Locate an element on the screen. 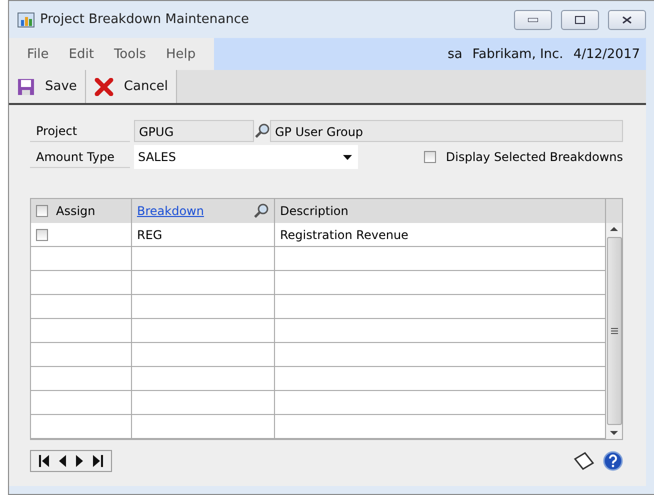 The height and width of the screenshot is (495, 654). last-record-button is located at coordinates (98, 461).